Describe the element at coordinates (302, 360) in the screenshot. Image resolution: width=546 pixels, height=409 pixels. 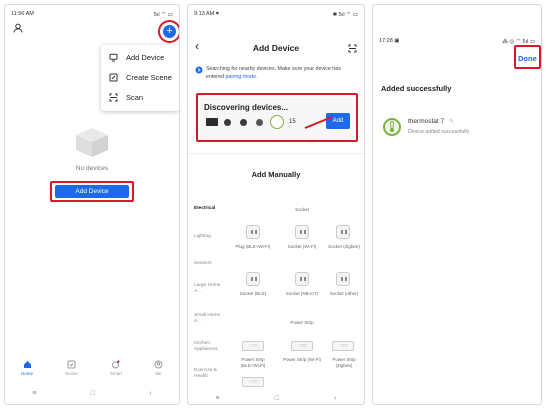
I see `device-type-label: Power Strip (Wi-Fi)` at that location.